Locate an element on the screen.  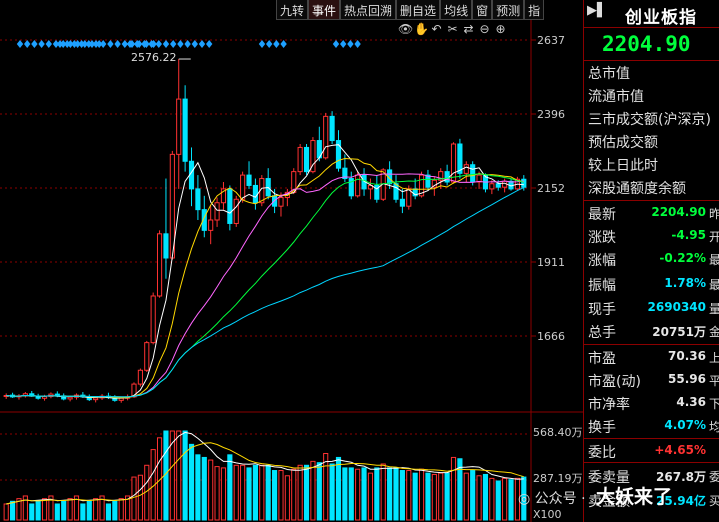
volume-tick-1: 568.40万 is located at coordinates (558, 432).